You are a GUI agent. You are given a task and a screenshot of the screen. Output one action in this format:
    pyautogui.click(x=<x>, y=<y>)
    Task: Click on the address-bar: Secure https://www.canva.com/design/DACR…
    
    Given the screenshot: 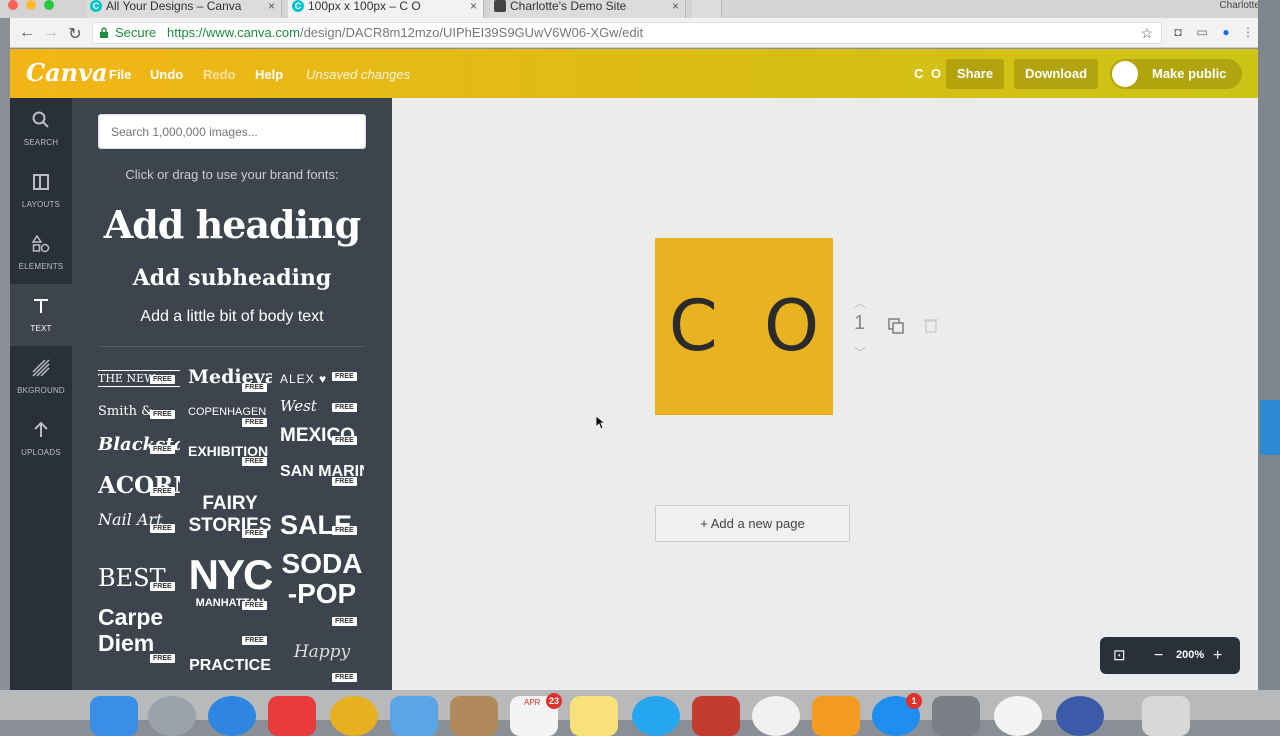 What is the action you would take?
    pyautogui.click(x=627, y=33)
    